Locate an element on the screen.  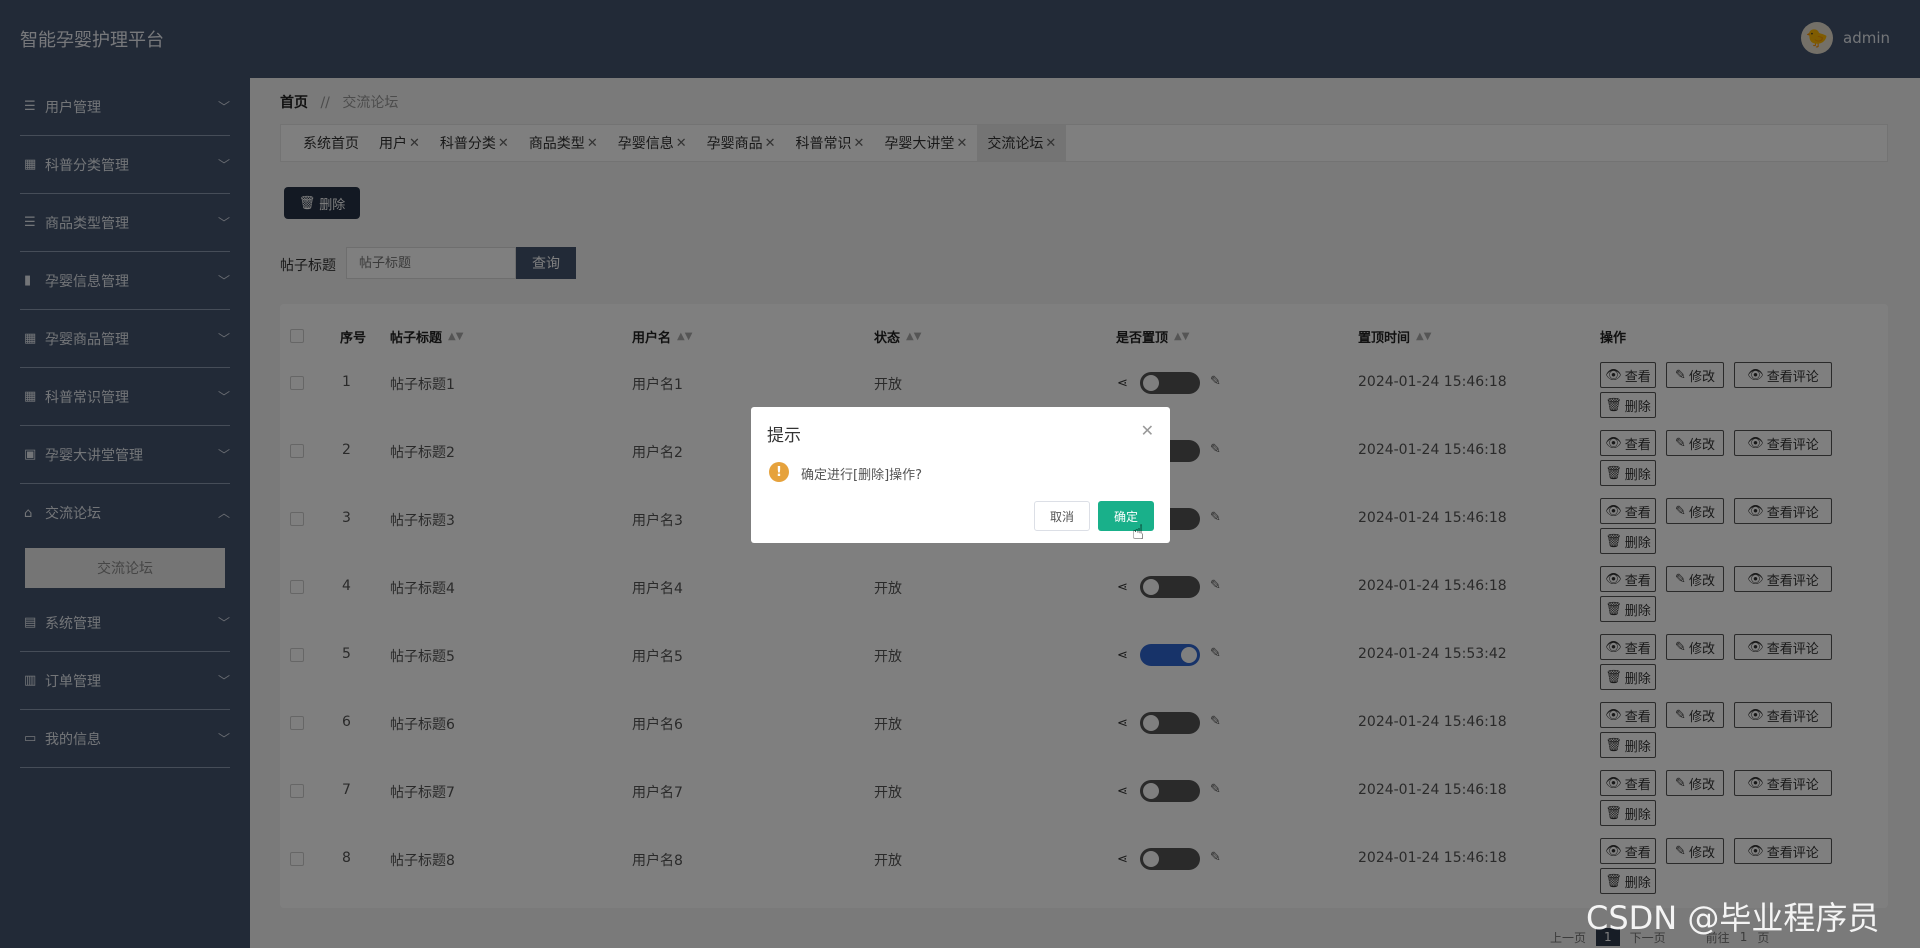
dialog-cancel-button: 取消 is located at coordinates (1062, 516).